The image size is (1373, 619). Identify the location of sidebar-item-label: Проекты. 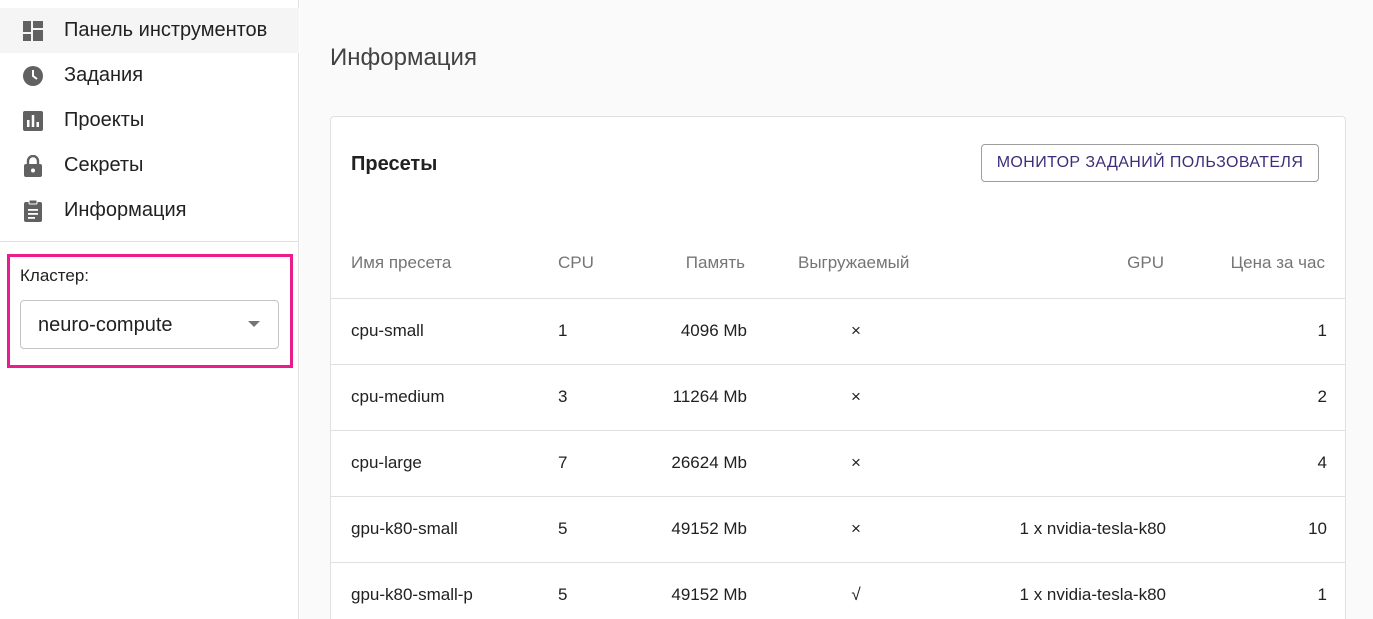
(104, 120).